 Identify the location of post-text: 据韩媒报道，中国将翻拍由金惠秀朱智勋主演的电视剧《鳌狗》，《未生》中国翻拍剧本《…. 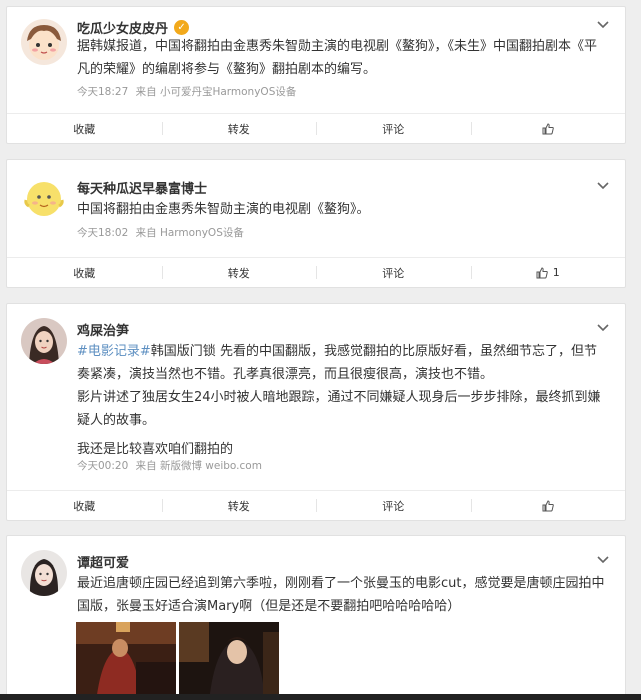
(343, 58).